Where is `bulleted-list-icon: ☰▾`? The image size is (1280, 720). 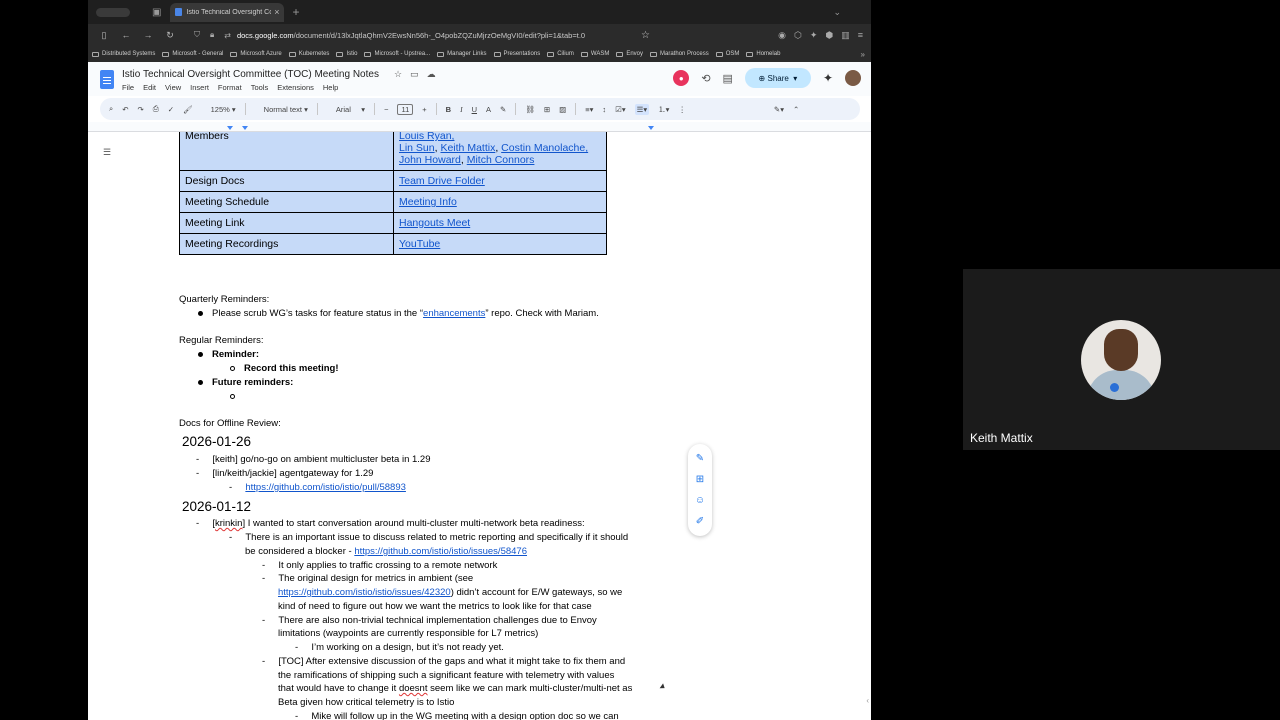
bulleted-list-icon: ☰▾ is located at coordinates (642, 109).